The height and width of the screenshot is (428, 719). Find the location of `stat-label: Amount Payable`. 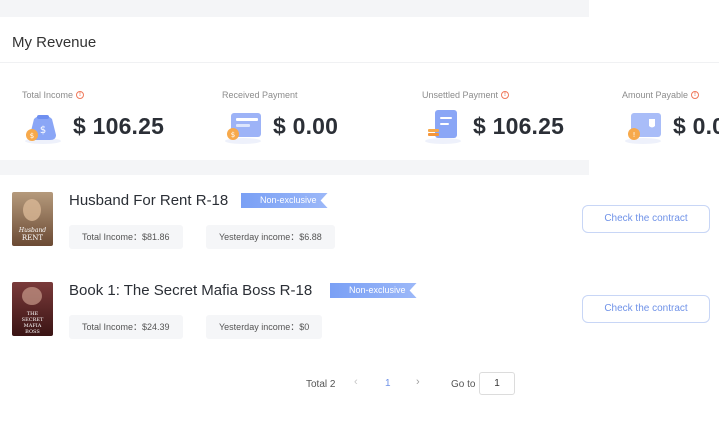

stat-label: Amount Payable is located at coordinates (655, 94).